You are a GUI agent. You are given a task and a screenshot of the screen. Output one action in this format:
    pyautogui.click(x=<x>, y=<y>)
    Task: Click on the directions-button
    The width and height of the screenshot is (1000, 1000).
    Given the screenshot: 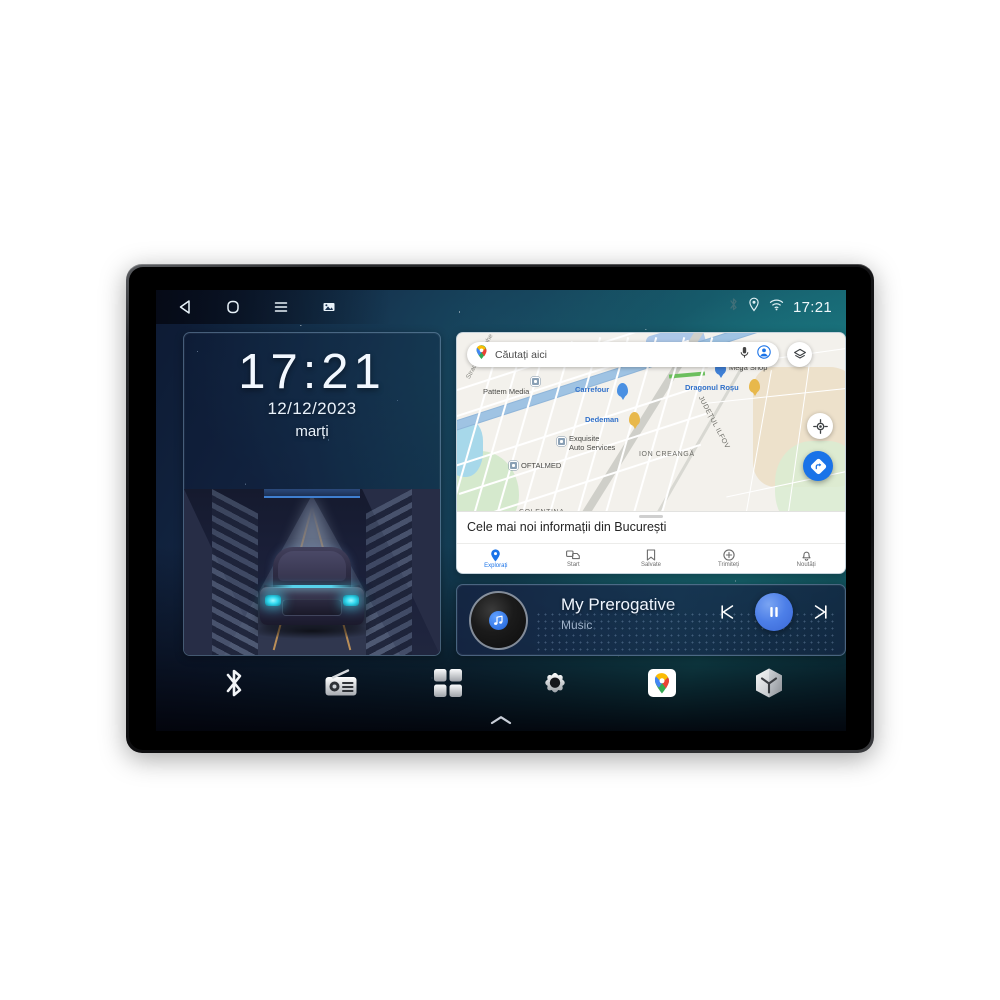 What is the action you would take?
    pyautogui.click(x=818, y=466)
    